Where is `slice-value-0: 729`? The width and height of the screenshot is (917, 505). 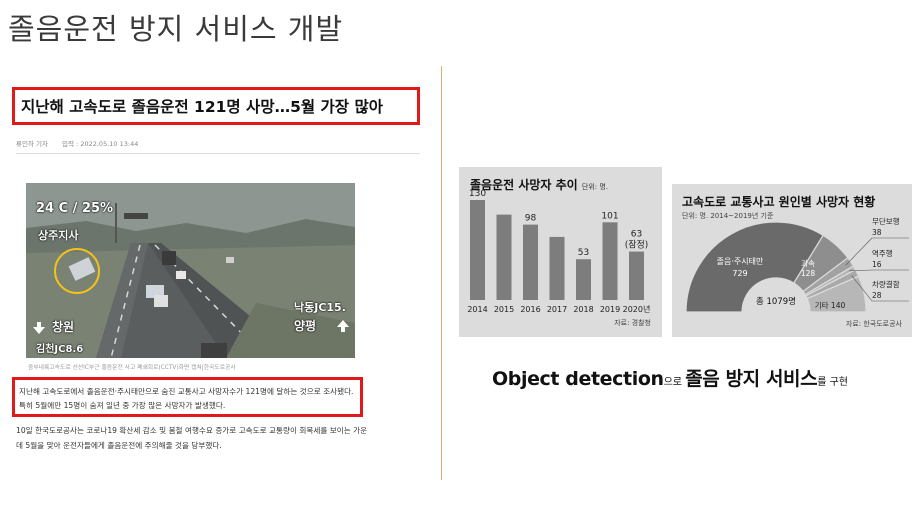
slice-value-0: 729 is located at coordinates (739, 273).